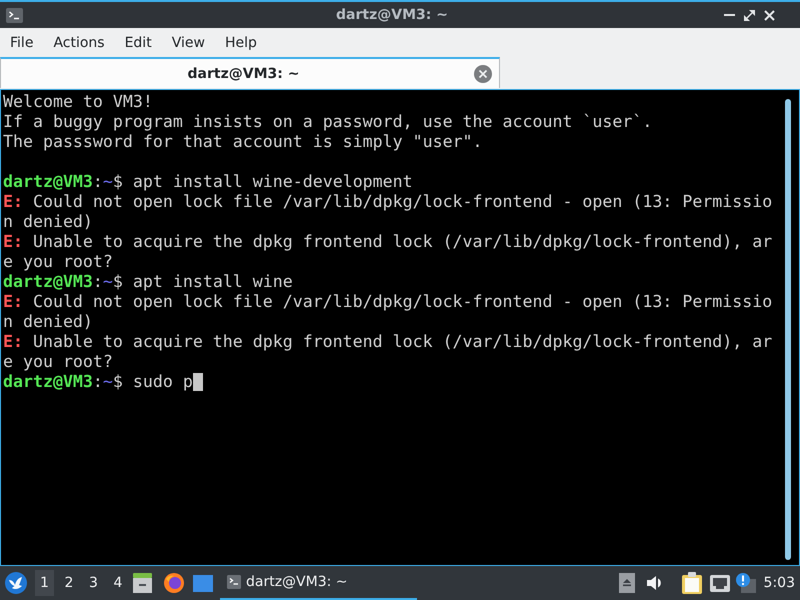 This screenshot has width=800, height=600. Describe the element at coordinates (138, 42) in the screenshot. I see `menu-item: Edit` at that location.